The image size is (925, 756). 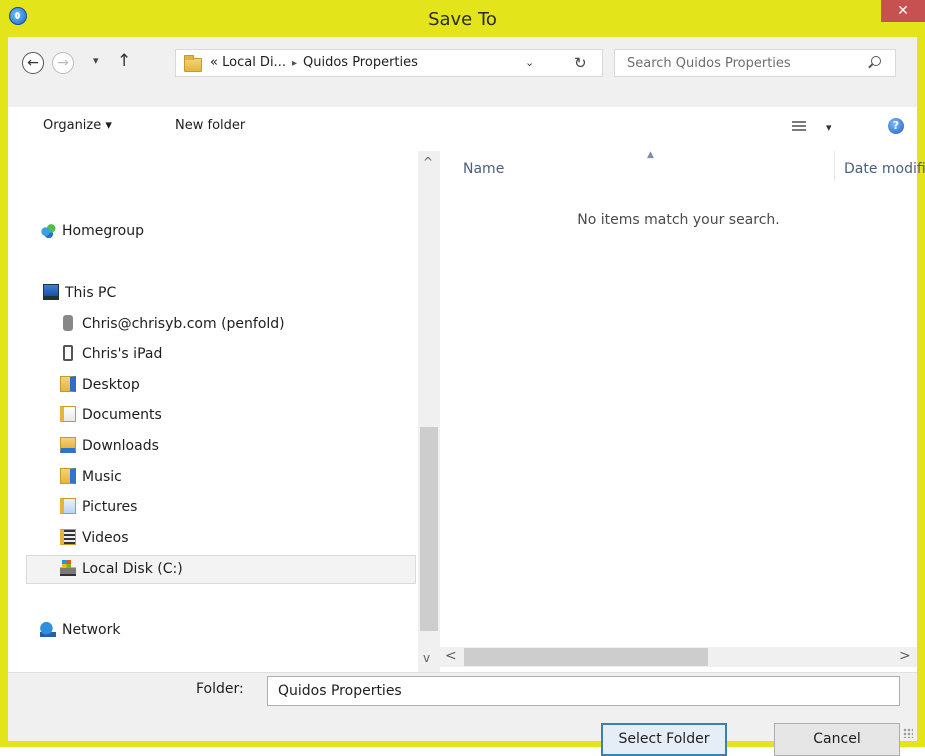 I want to click on search-box, so click(x=755, y=63).